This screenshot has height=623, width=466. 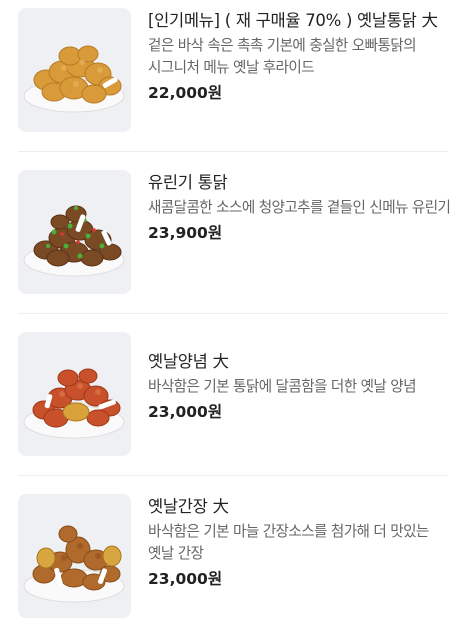 I want to click on menu-item-name: 옛날간장 大, so click(x=188, y=506).